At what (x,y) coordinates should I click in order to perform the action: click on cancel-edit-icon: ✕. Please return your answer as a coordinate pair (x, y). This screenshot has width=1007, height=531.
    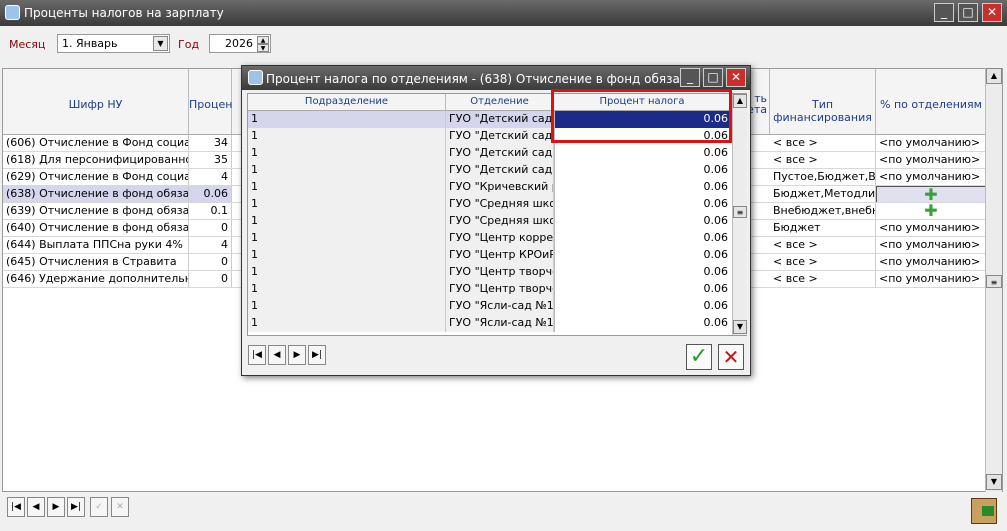
    Looking at the image, I should click on (120, 507).